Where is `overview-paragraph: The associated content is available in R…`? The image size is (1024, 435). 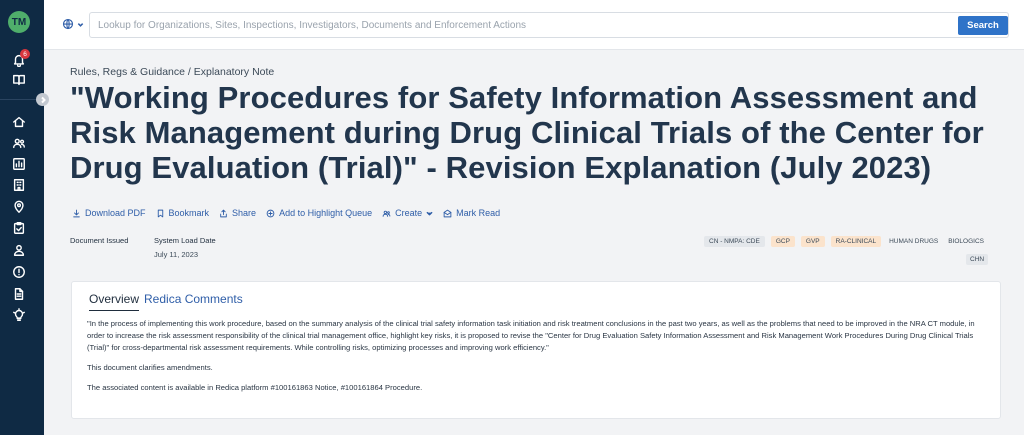 overview-paragraph: The associated content is available in R… is located at coordinates (255, 387).